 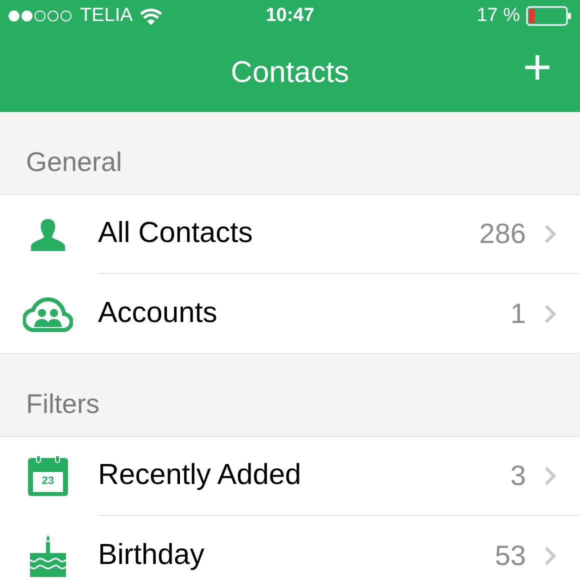 What do you see at coordinates (290, 313) in the screenshot?
I see `list-row: Accounts 1` at bounding box center [290, 313].